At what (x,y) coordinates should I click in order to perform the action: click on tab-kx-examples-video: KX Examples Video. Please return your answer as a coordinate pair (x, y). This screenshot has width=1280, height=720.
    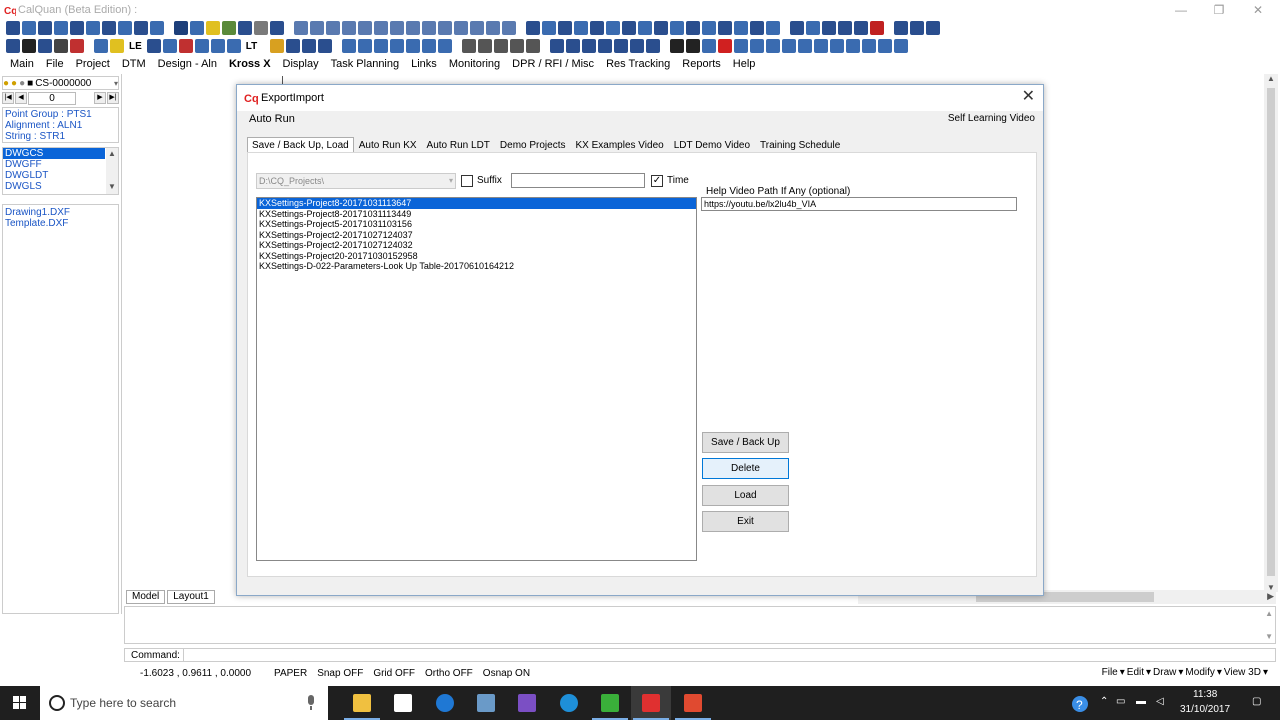
    Looking at the image, I should click on (620, 145).